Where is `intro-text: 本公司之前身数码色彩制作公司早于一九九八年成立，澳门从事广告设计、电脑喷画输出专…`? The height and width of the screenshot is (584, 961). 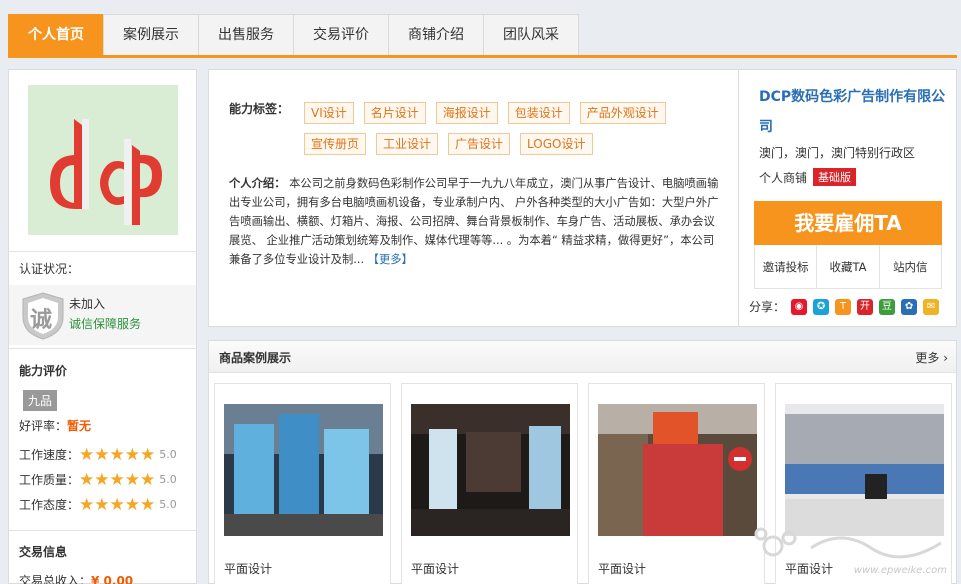 intro-text: 本公司之前身数码色彩制作公司早于一九九八年成立，澳门从事广告设计、电脑喷画输出专… is located at coordinates (474, 221).